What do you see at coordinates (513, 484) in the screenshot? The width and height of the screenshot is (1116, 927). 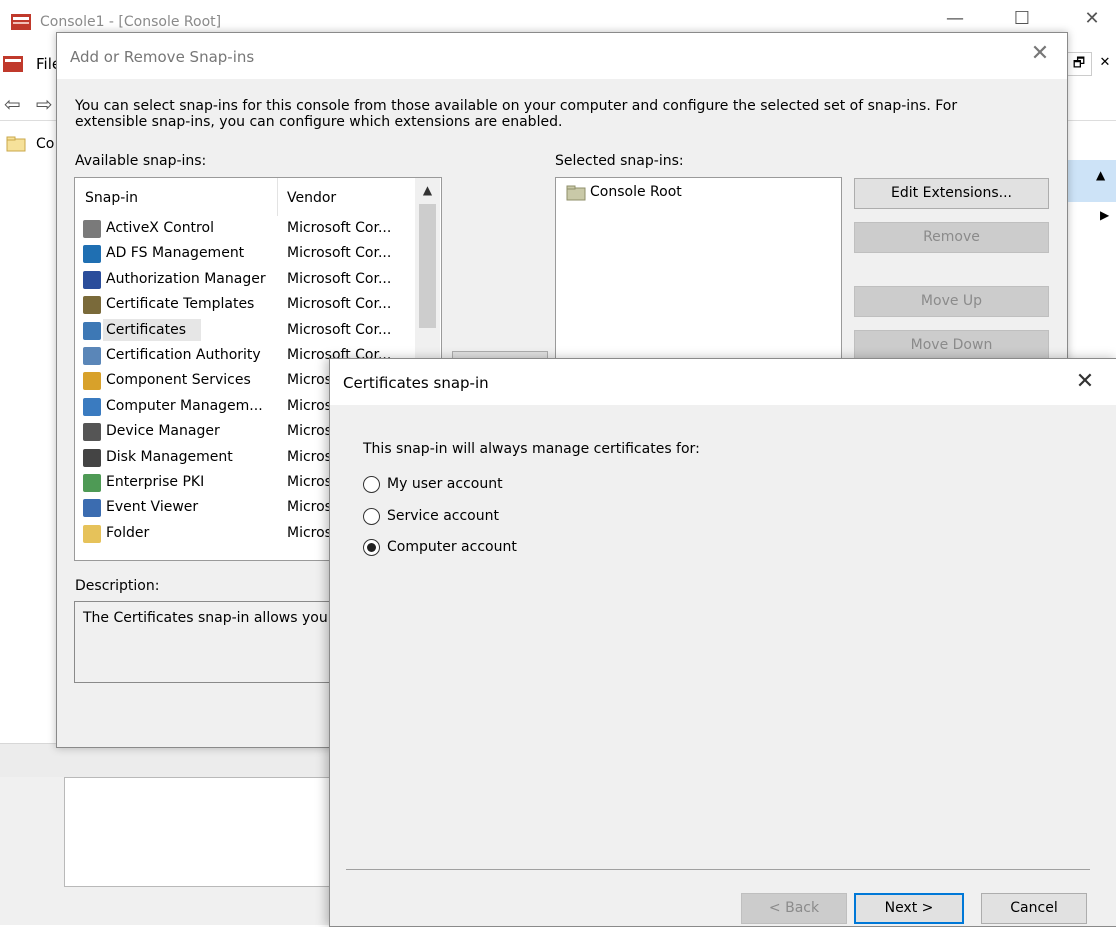 I see `radio-my-user-account: My user account` at bounding box center [513, 484].